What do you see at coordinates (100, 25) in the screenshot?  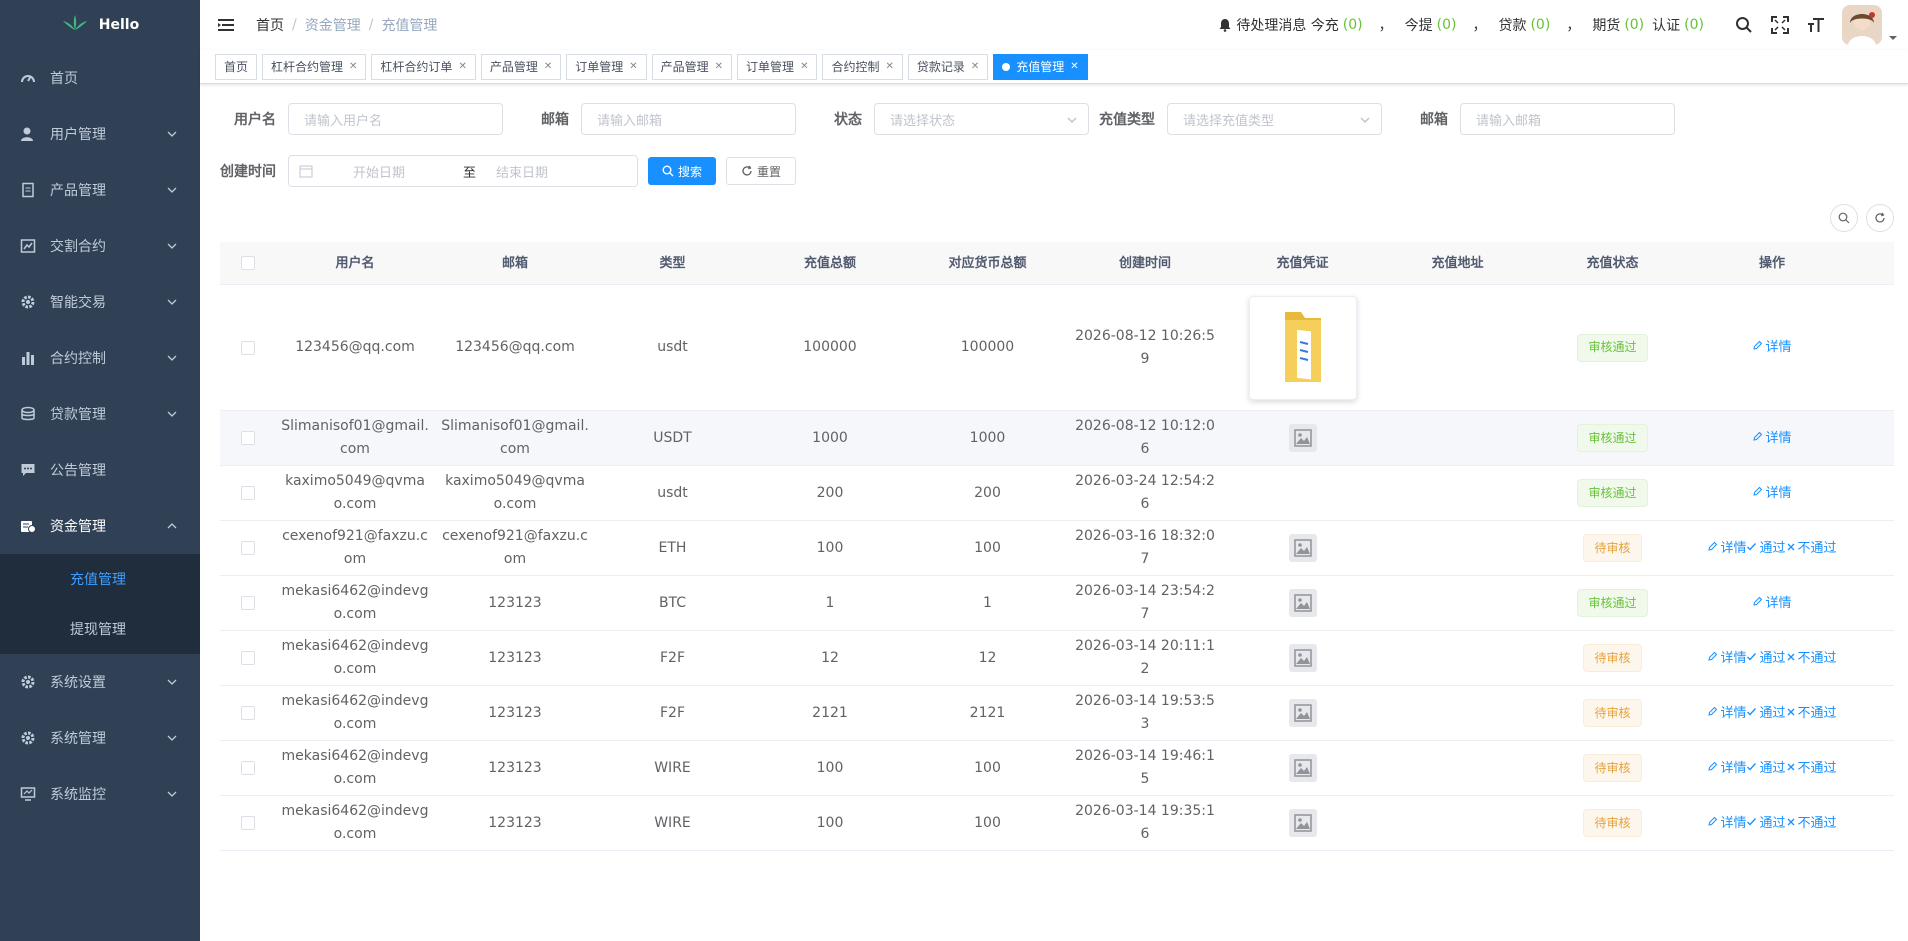 I see `logo: Hello` at bounding box center [100, 25].